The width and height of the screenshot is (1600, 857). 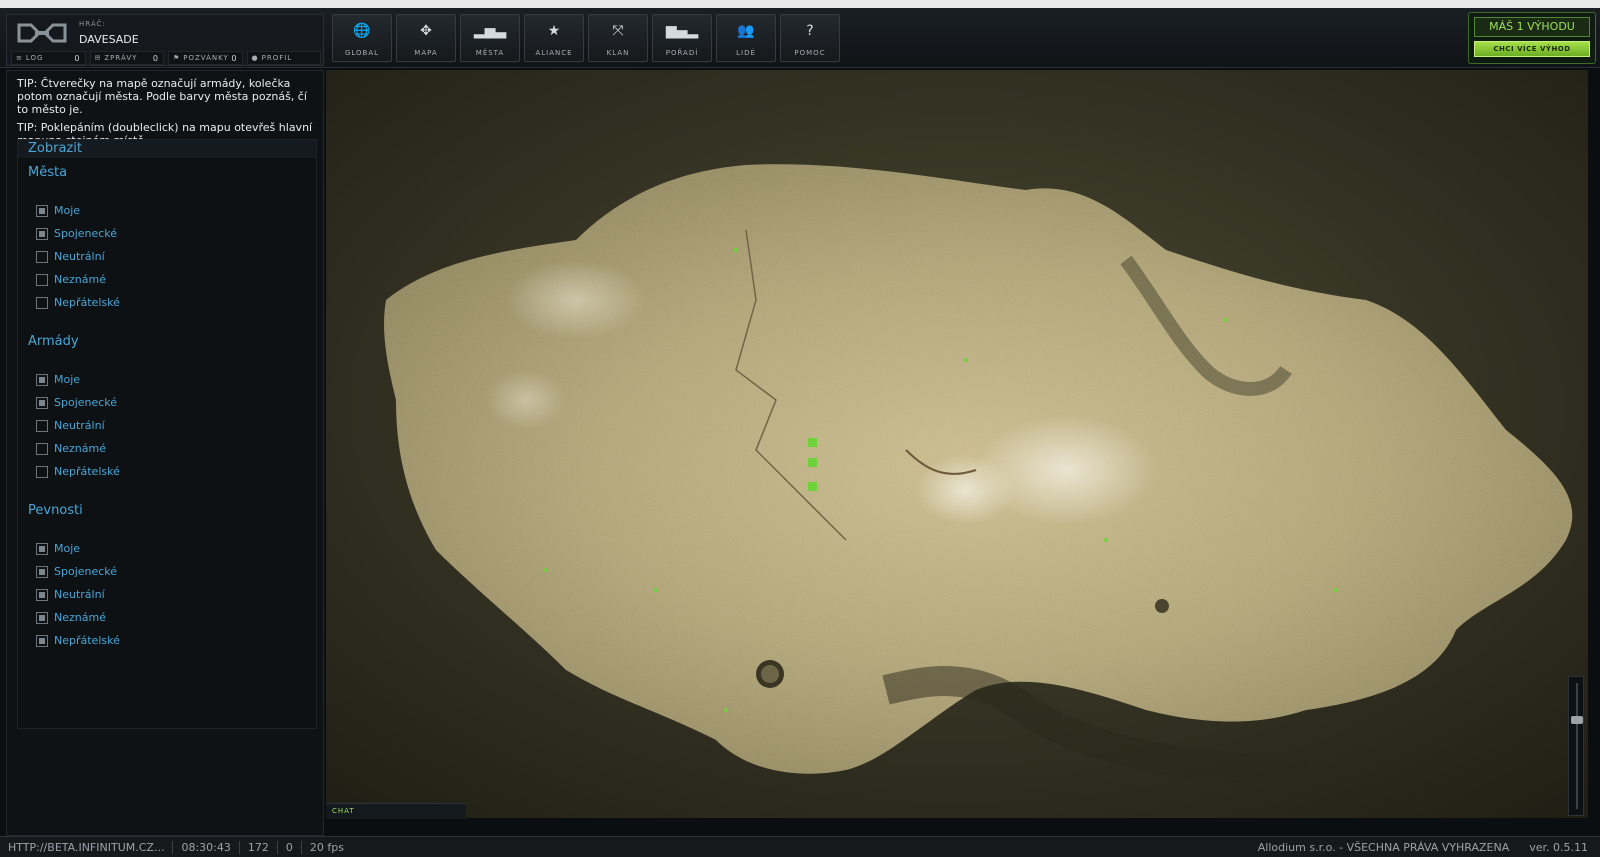 What do you see at coordinates (234, 58) in the screenshot?
I see `invites-count: 0` at bounding box center [234, 58].